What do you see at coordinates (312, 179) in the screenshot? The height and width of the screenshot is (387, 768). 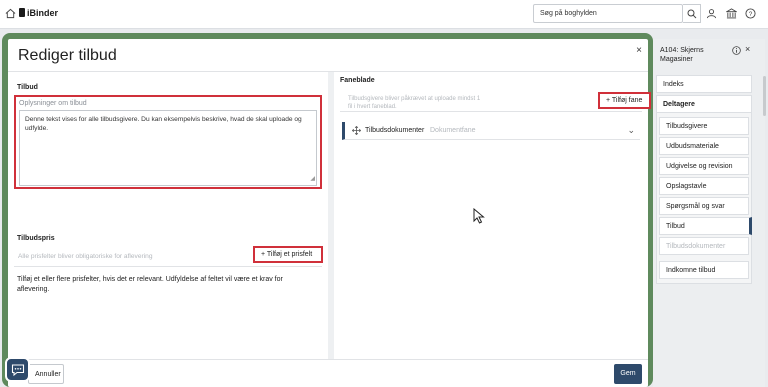 I see `resize-handle-icon: ◢` at bounding box center [312, 179].